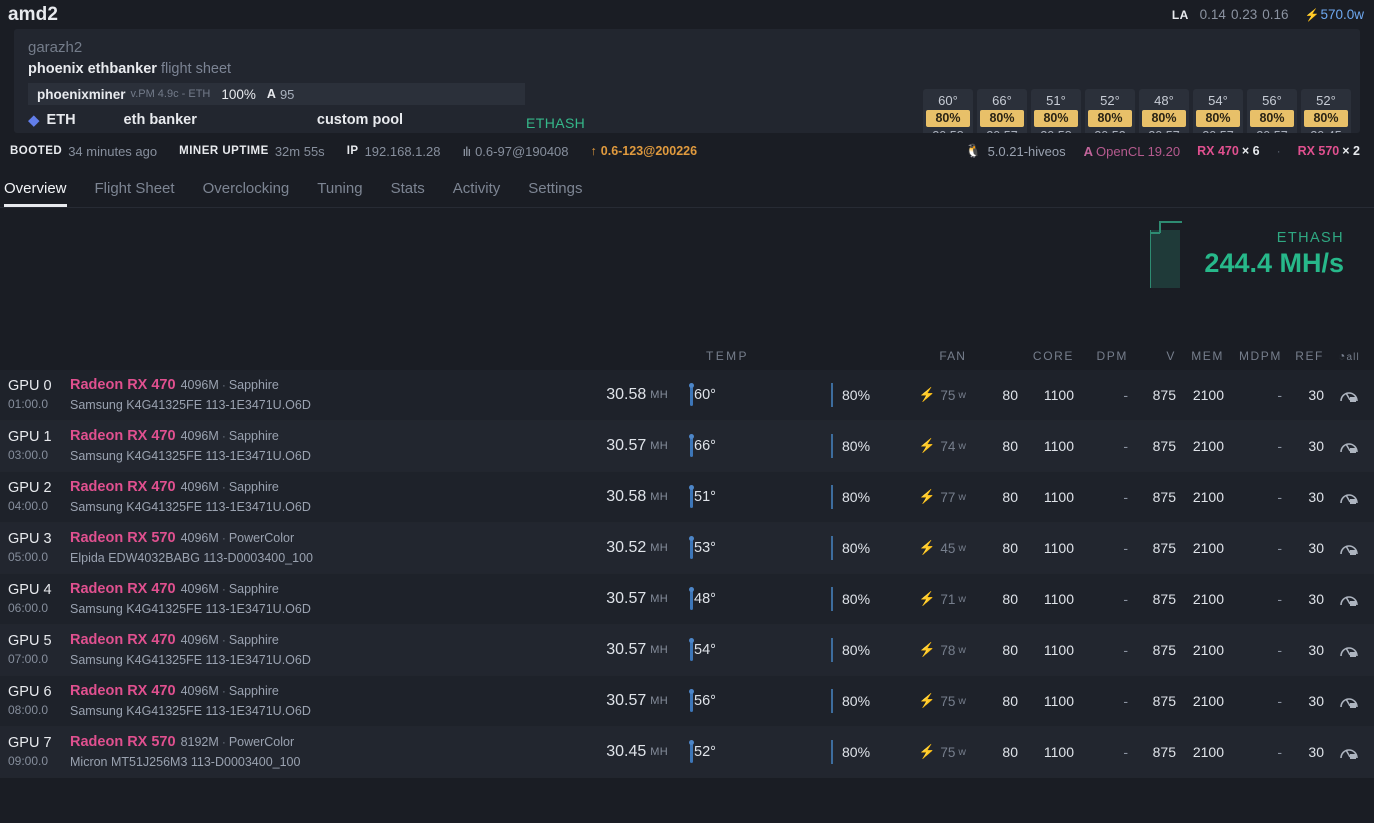 The image size is (1374, 823). Describe the element at coordinates (756, 548) in the screenshot. I see `gpu-temp-cell: 53°` at that location.